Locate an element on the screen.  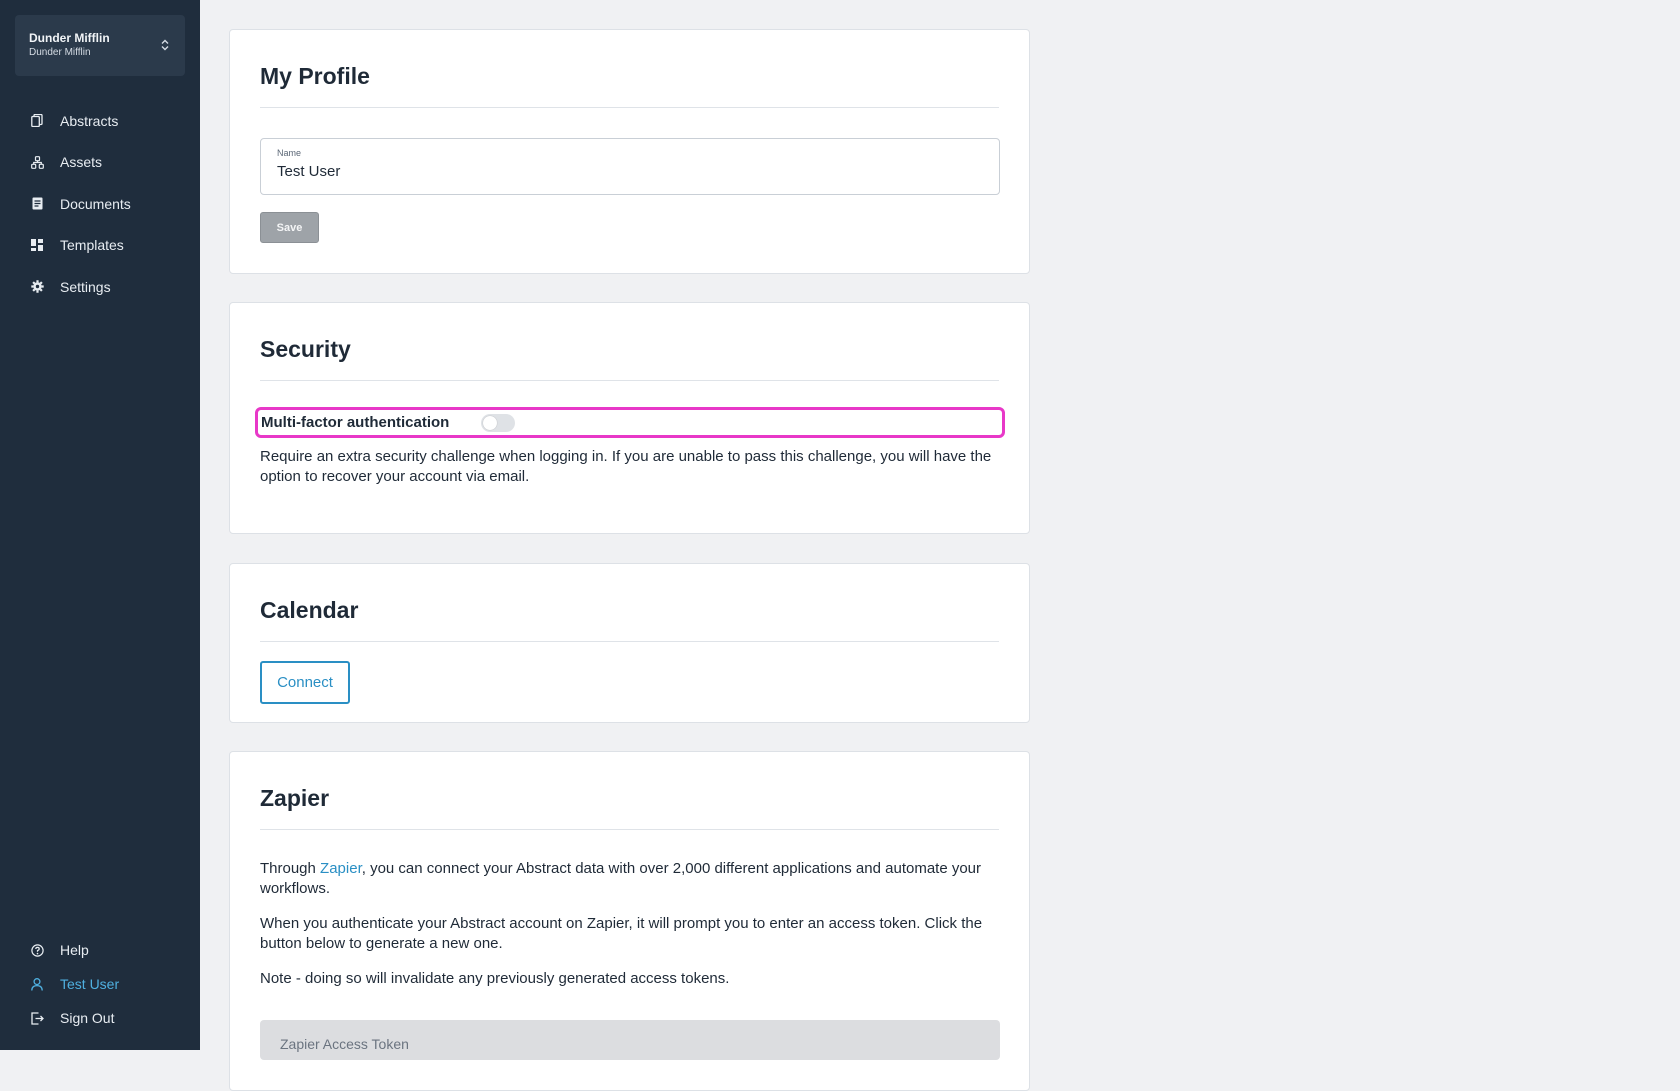
profile-title: My Profile is located at coordinates (315, 76).